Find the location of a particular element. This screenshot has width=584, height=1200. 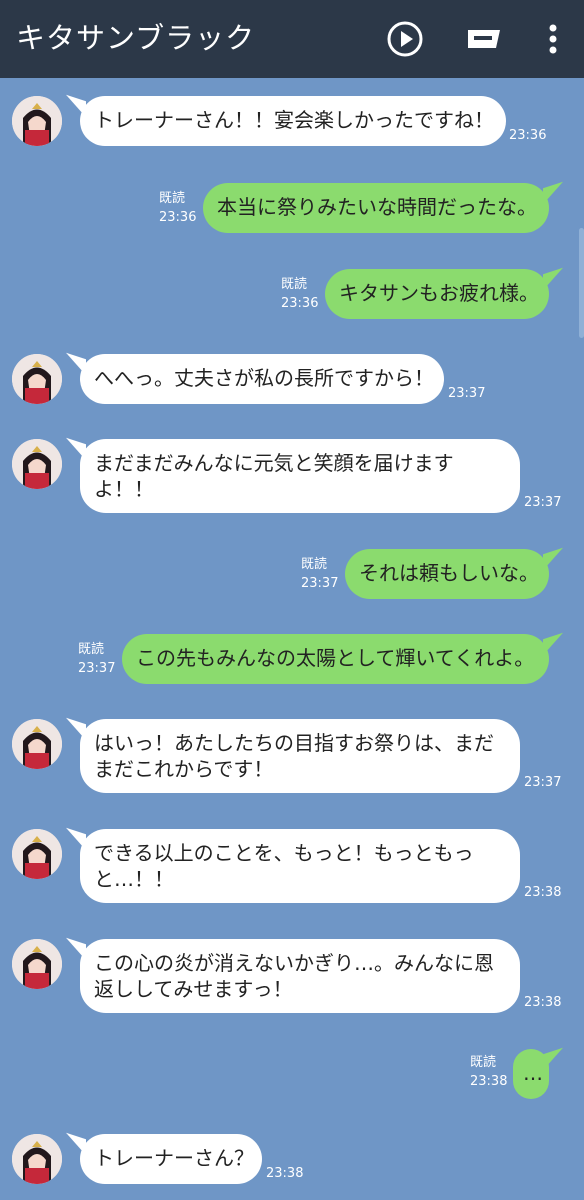

message-bubble: トレーナーさん？ is located at coordinates (171, 1159).